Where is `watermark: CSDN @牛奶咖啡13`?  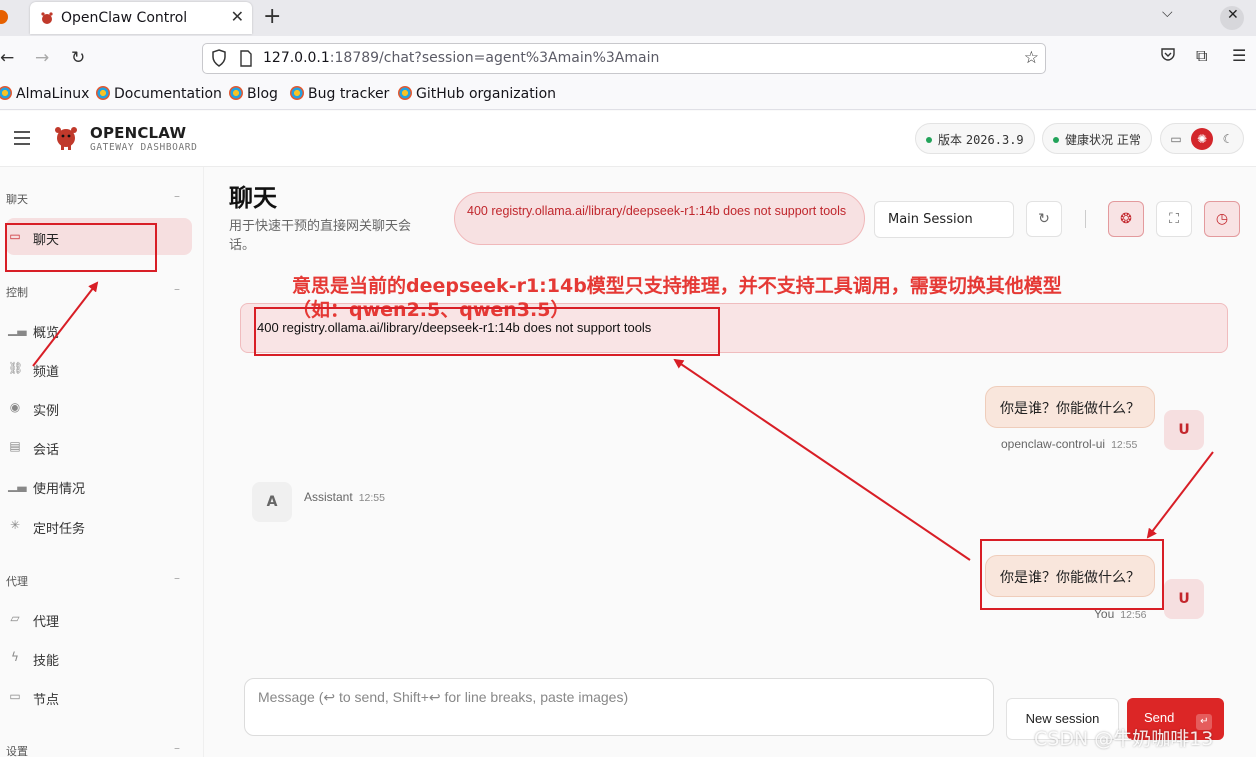
watermark: CSDN @牛奶咖啡13 is located at coordinates (1124, 739).